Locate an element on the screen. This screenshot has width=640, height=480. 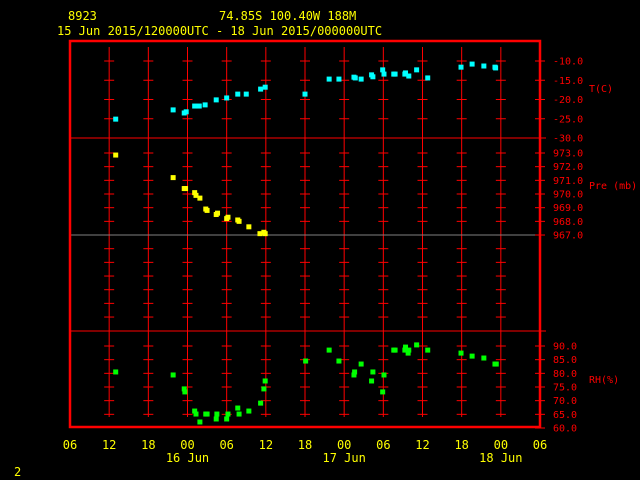
y-tick-label: 75.0 is located at coordinates (565, 387).